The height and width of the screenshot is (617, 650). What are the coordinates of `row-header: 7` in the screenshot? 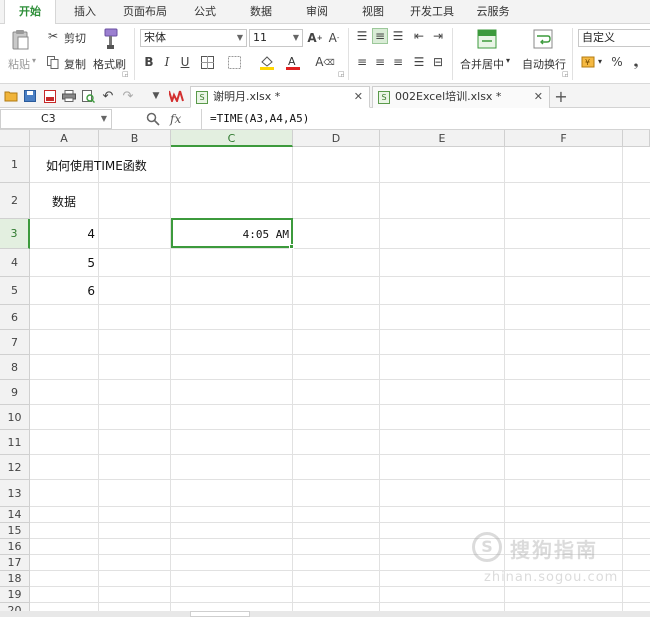 It's located at (15, 342).